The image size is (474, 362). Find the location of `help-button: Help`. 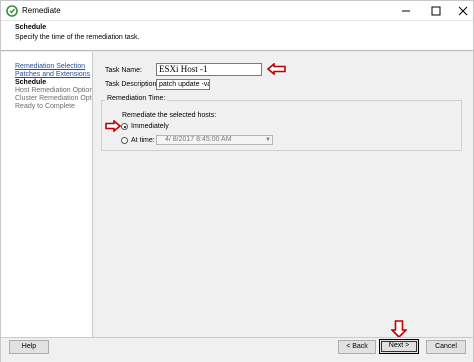

help-button: Help is located at coordinates (29, 347).